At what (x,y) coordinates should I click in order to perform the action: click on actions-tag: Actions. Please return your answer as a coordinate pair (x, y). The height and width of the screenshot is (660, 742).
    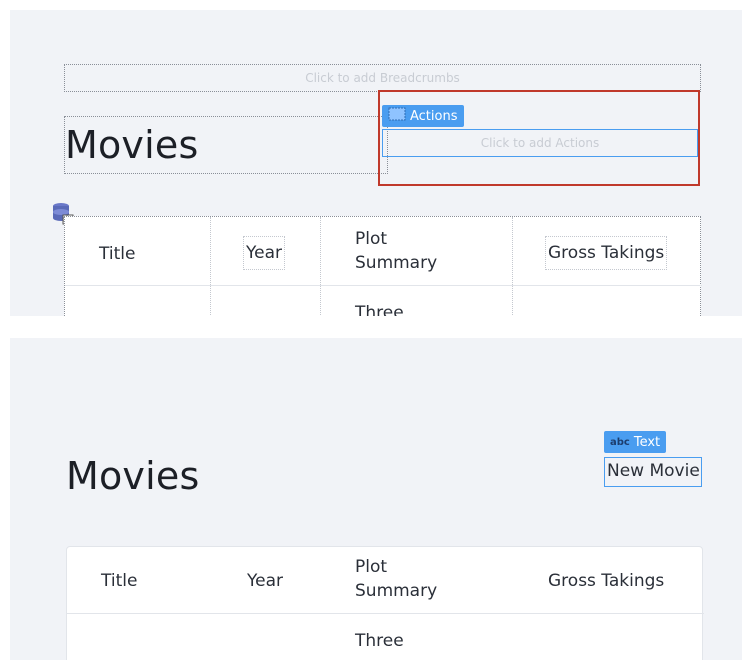
    Looking at the image, I should click on (423, 116).